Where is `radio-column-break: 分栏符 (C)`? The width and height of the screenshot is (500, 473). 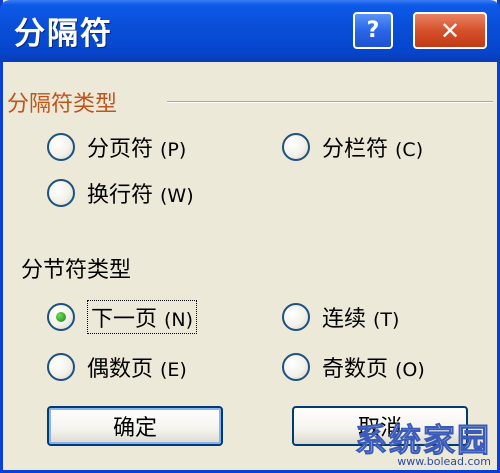
radio-column-break: 分栏符 (C) is located at coordinates (352, 147).